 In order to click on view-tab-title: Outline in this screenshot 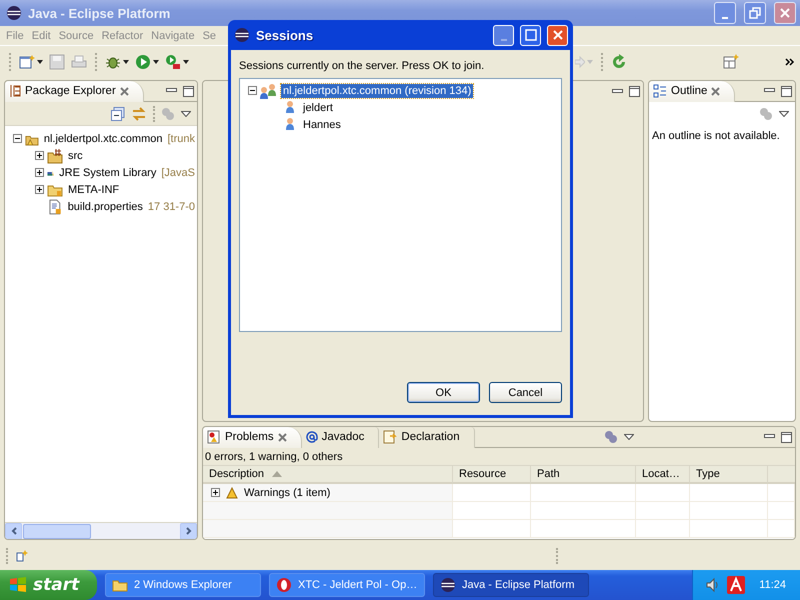, I will do `click(689, 91)`.